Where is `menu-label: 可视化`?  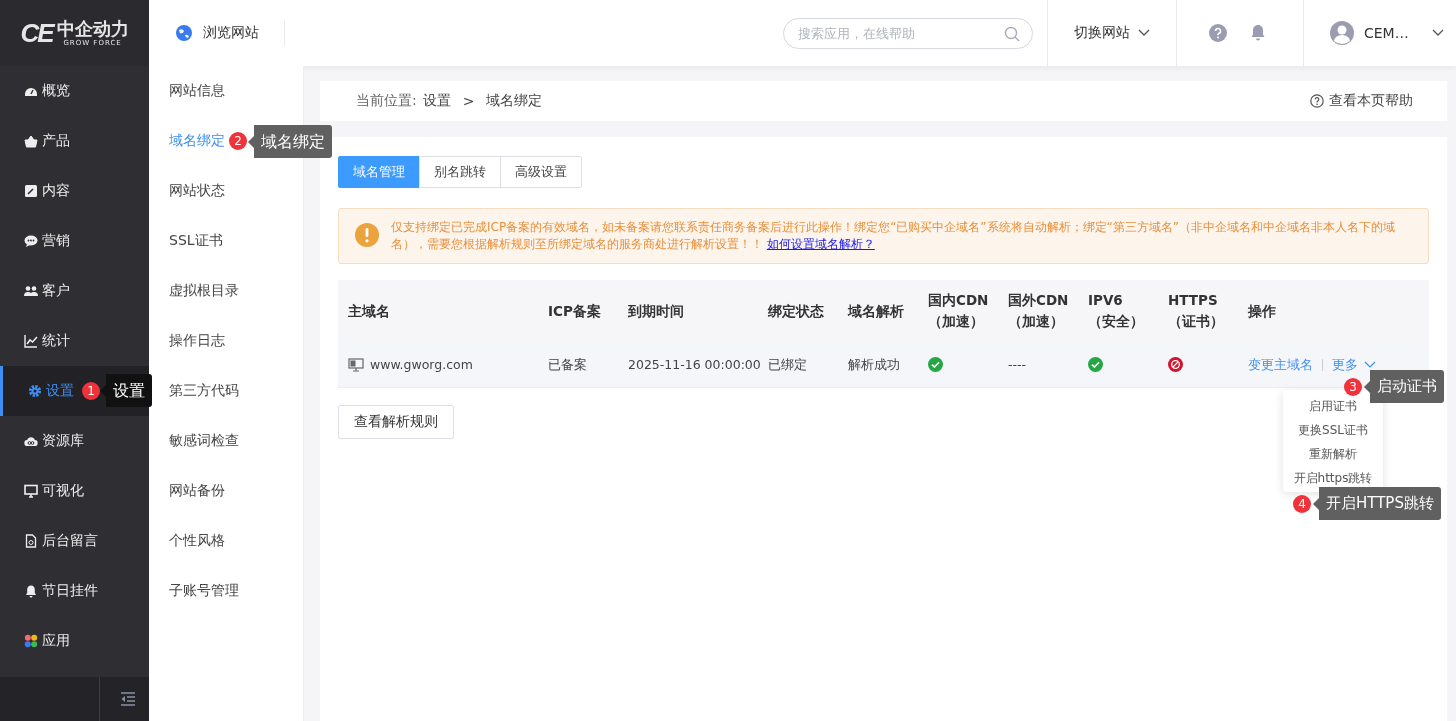
menu-label: 可视化 is located at coordinates (63, 491).